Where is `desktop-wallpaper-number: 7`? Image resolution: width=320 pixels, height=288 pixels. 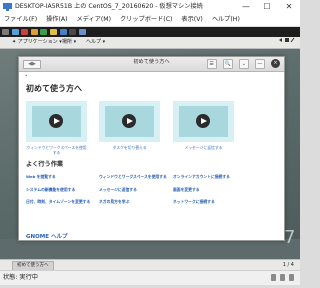 desktop-wallpaper-number: 7 is located at coordinates (290, 237).